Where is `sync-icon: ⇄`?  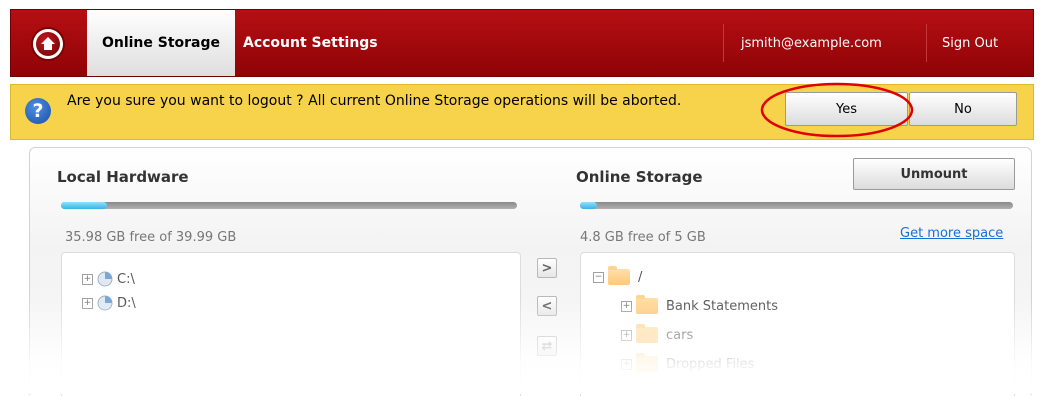
sync-icon: ⇄ is located at coordinates (547, 346).